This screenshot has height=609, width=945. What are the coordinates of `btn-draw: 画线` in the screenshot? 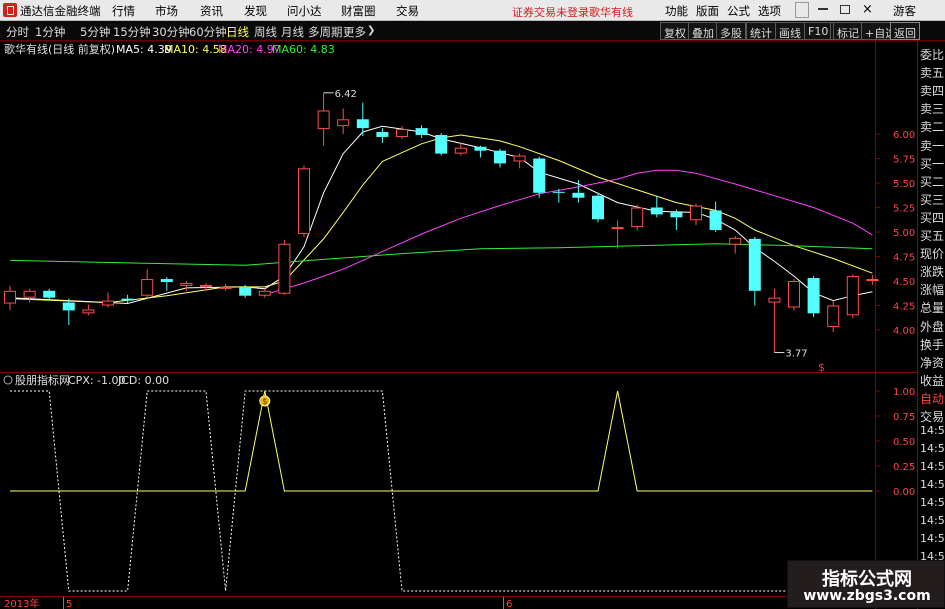 It's located at (790, 31).